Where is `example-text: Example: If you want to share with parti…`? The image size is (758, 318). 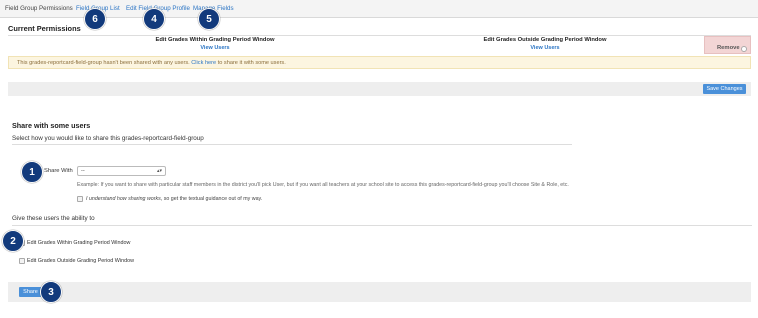
example-text: Example: If you want to share with parti… is located at coordinates (323, 185).